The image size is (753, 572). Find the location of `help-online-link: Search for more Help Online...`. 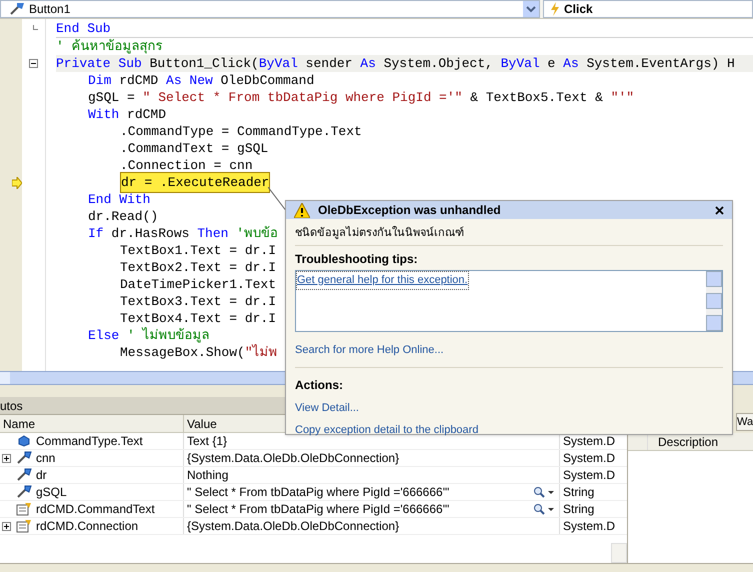

help-online-link: Search for more Help Online... is located at coordinates (509, 350).